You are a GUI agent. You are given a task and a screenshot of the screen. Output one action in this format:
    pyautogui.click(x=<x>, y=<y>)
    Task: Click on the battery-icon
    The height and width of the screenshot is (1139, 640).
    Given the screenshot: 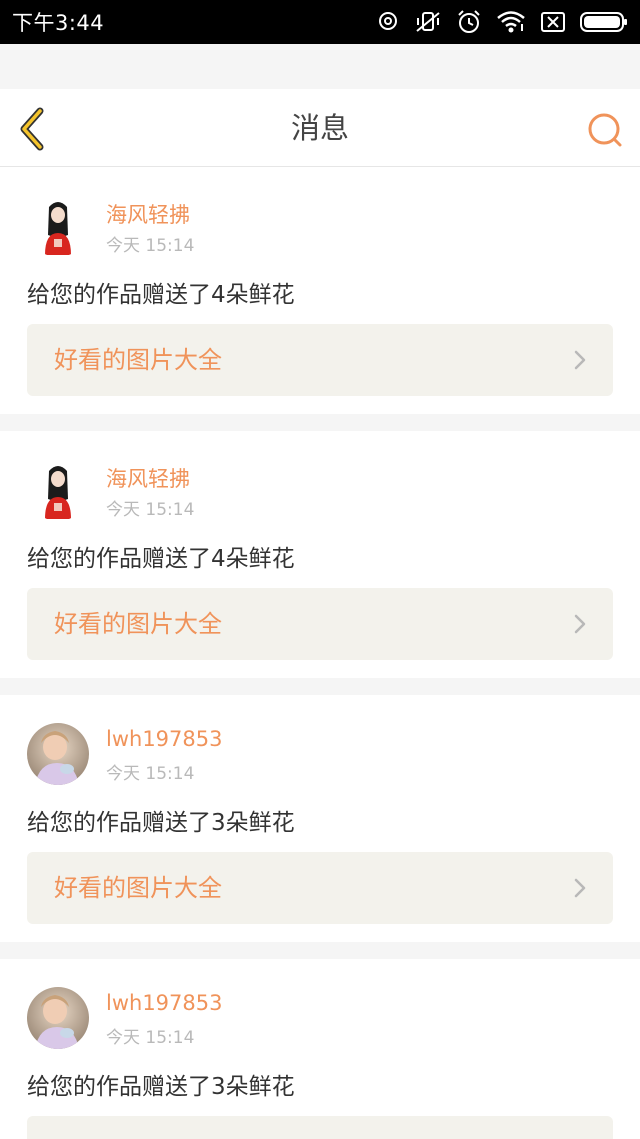 What is the action you would take?
    pyautogui.click(x=604, y=22)
    